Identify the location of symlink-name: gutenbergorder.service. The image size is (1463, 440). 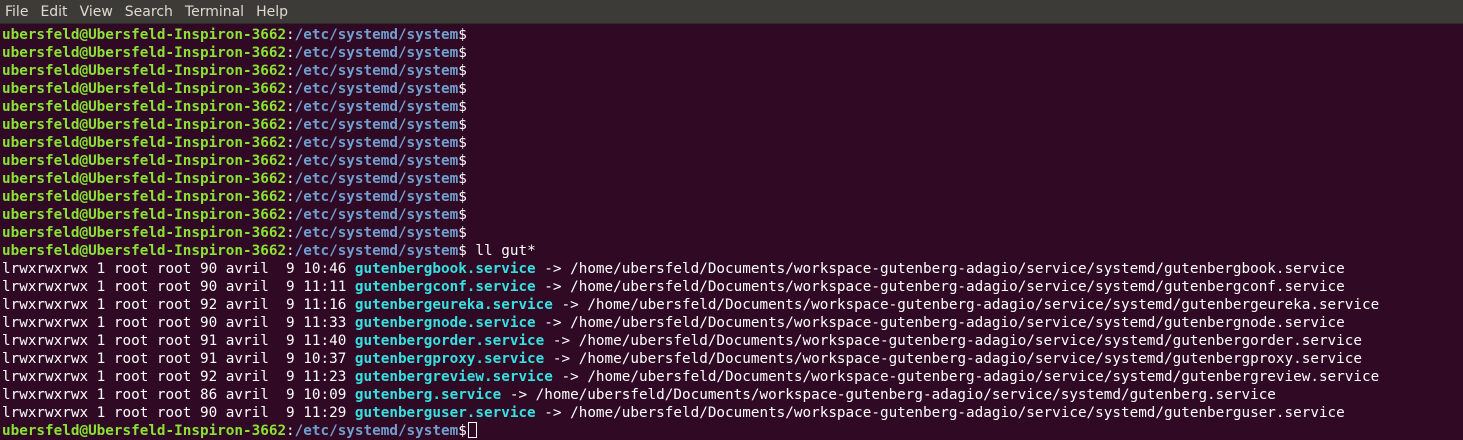
(449, 341).